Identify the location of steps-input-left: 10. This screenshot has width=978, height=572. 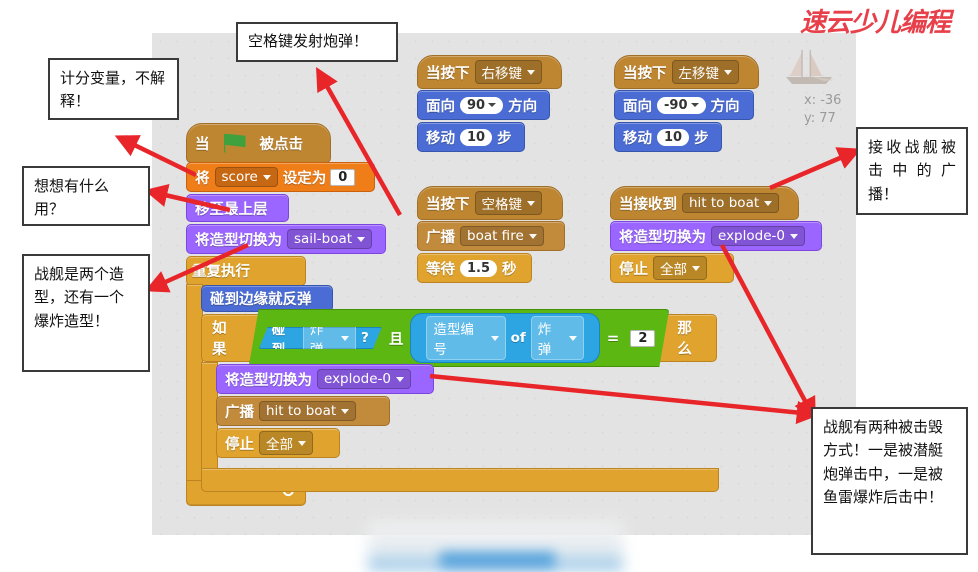
(673, 137).